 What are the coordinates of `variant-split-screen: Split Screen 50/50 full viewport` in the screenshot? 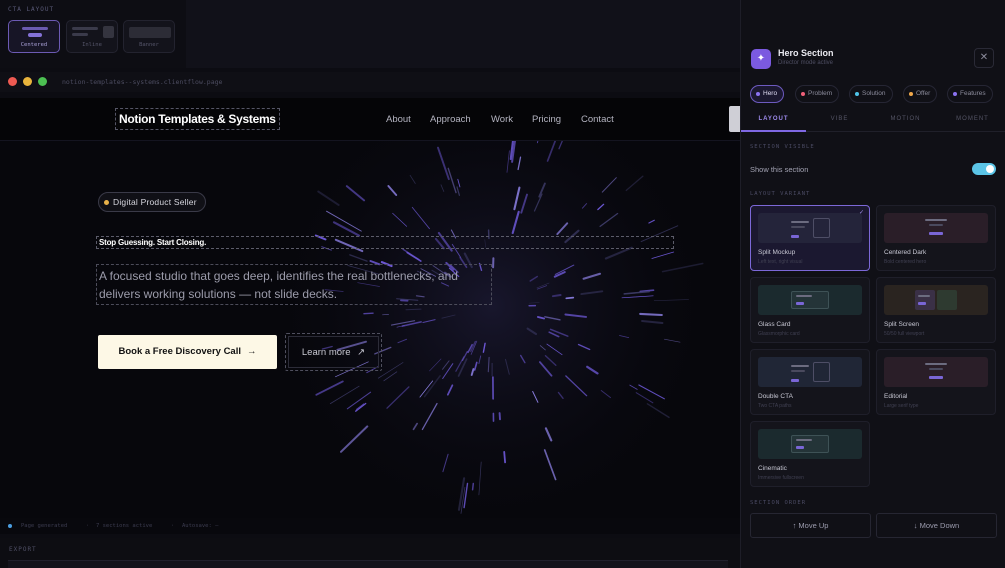 It's located at (936, 310).